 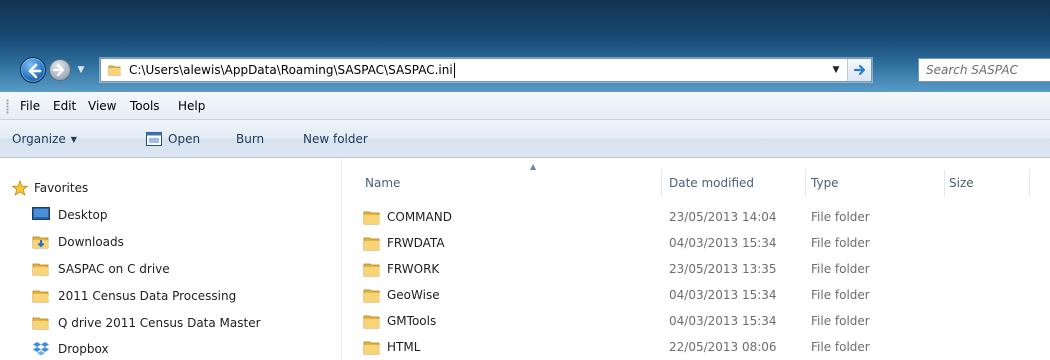 I want to click on menu-view: View, so click(x=102, y=106).